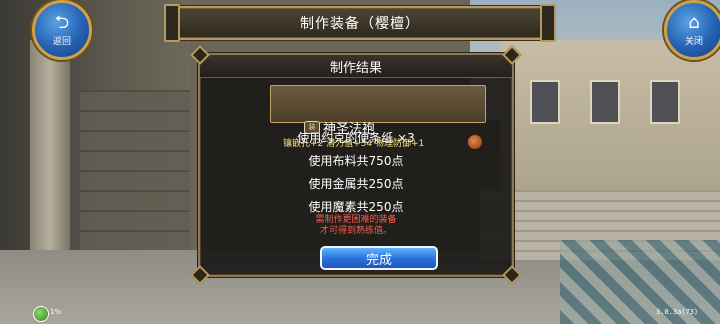  Describe the element at coordinates (694, 22) in the screenshot. I see `home-icon: ⌂` at that location.